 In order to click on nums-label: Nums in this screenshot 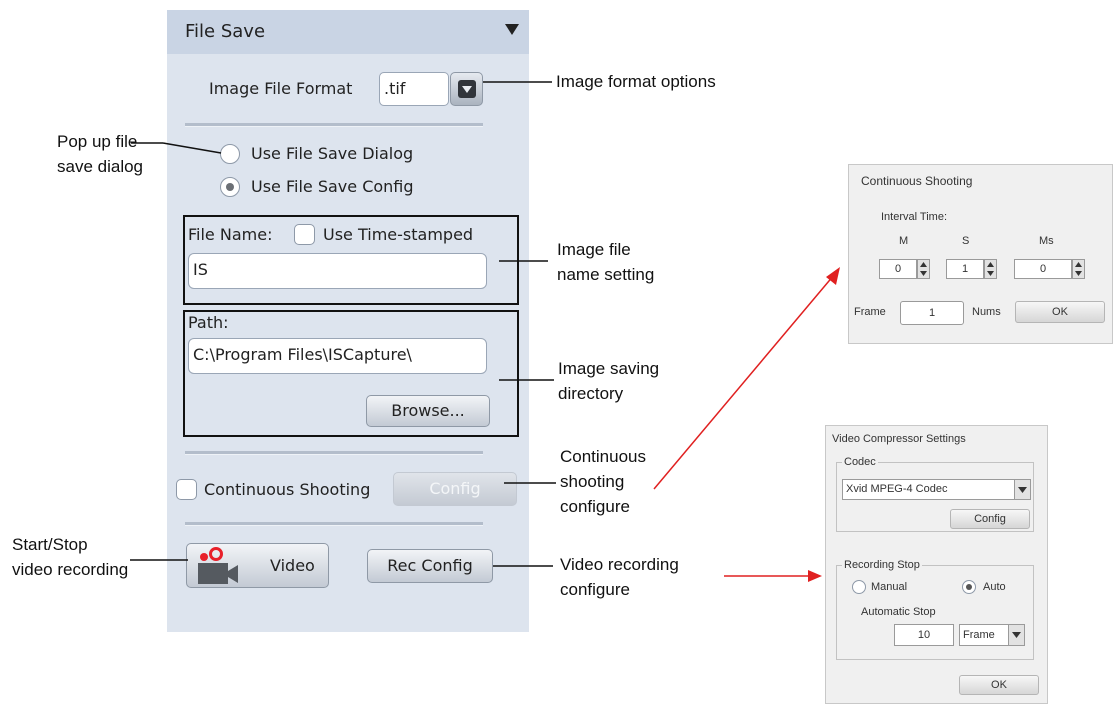, I will do `click(986, 312)`.